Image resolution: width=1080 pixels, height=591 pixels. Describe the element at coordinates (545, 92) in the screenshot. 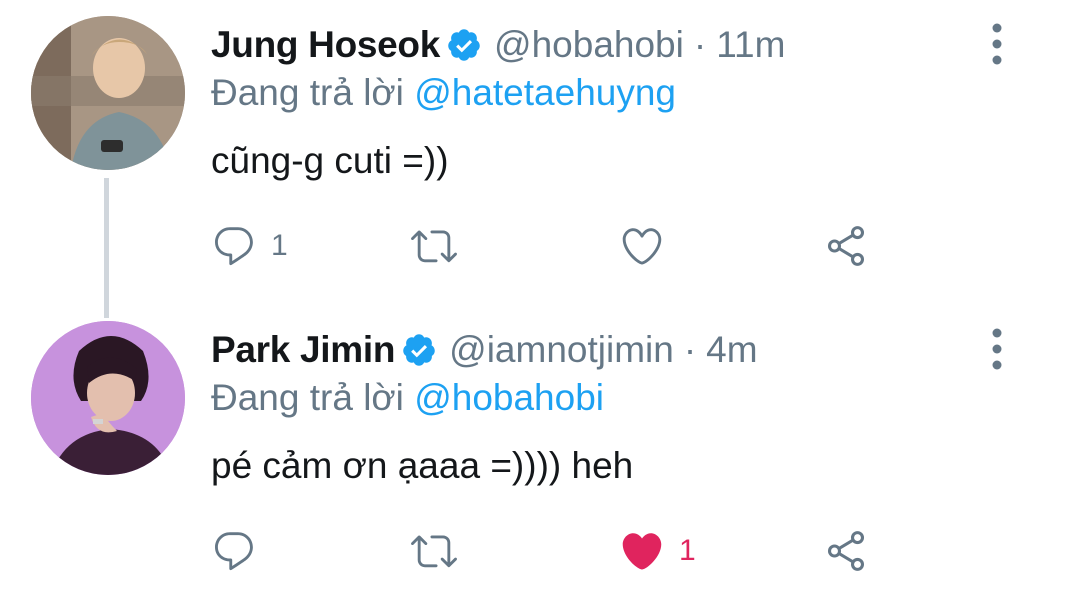

I see `mention-link: @hatetaehuyng` at that location.